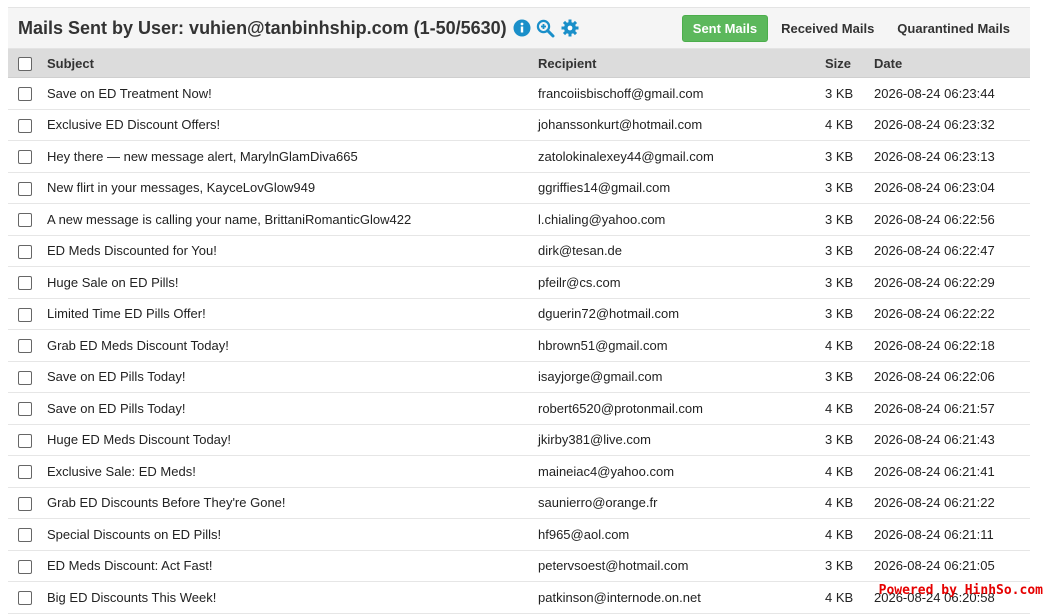  Describe the element at coordinates (288, 93) in the screenshot. I see `cell-subject: Save on ED Treatment Now!` at that location.